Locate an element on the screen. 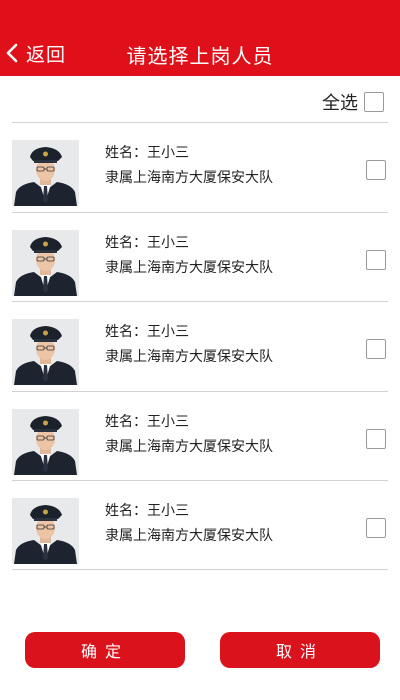 The width and height of the screenshot is (400, 700). confirm-button: 确定 is located at coordinates (105, 650).